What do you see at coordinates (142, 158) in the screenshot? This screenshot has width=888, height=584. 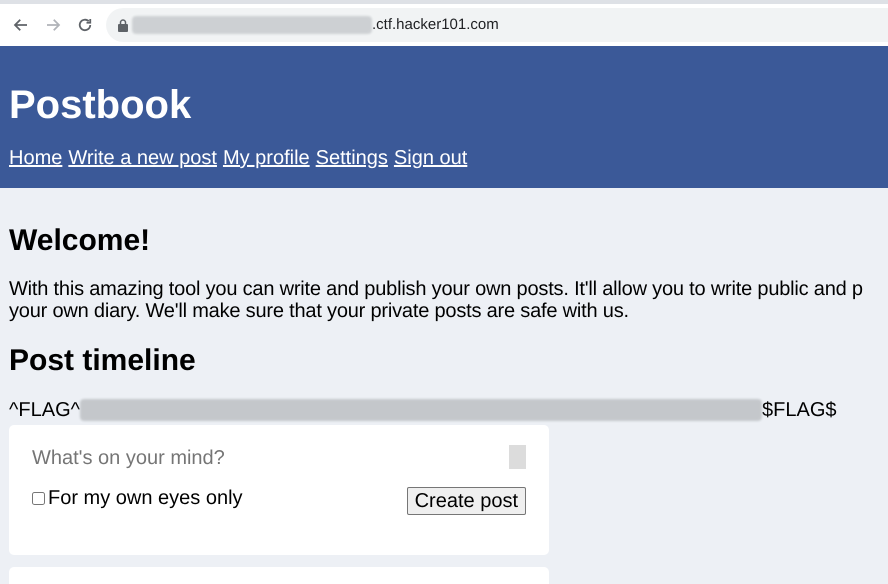 I see `nav-link: Write a new post` at bounding box center [142, 158].